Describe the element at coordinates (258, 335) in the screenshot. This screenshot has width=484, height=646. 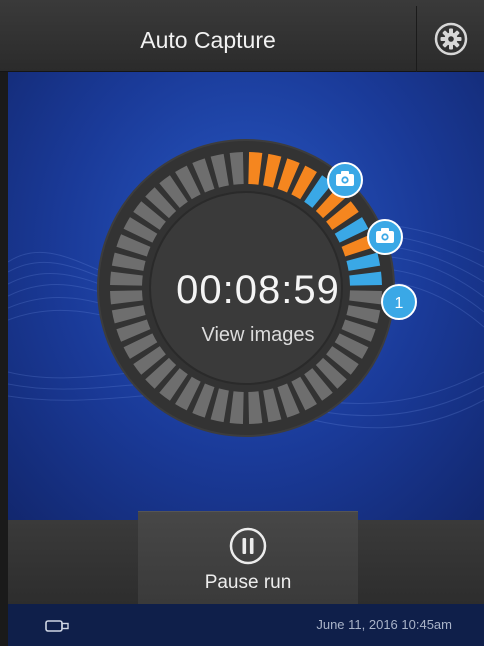
I see `view-images-link: View images` at that location.